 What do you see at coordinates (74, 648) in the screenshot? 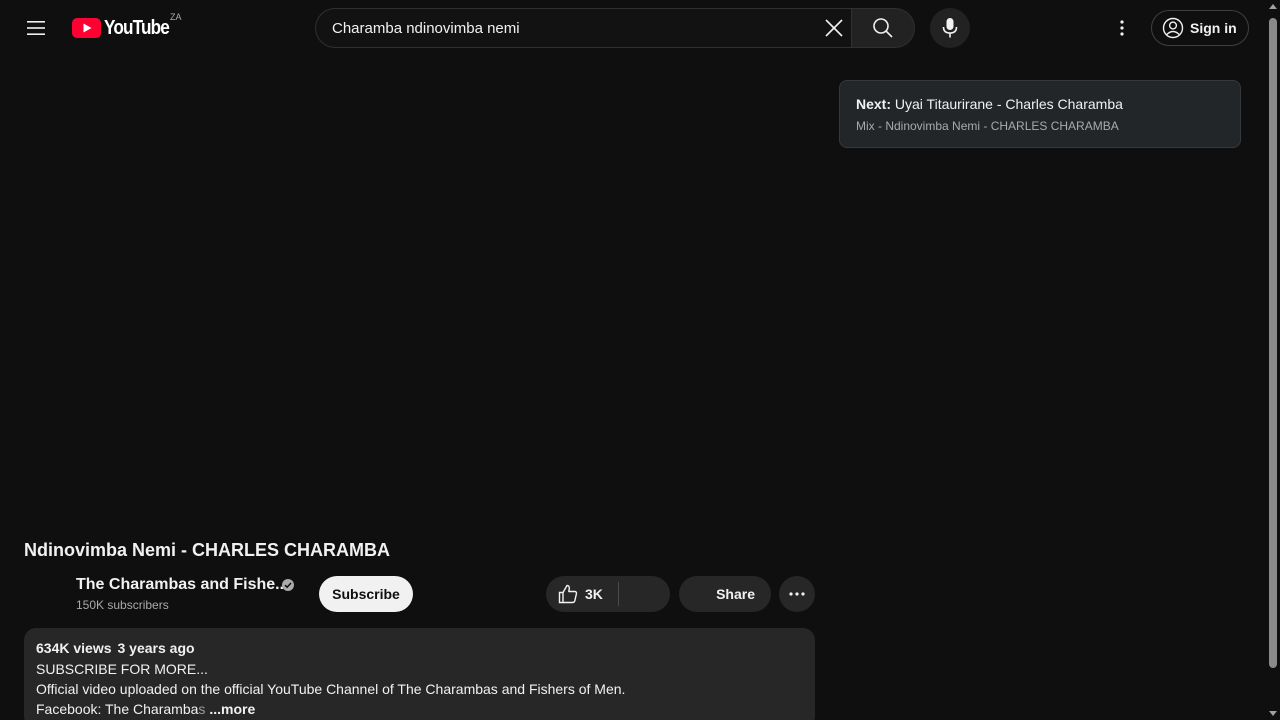
I see `view-count: 634K views` at bounding box center [74, 648].